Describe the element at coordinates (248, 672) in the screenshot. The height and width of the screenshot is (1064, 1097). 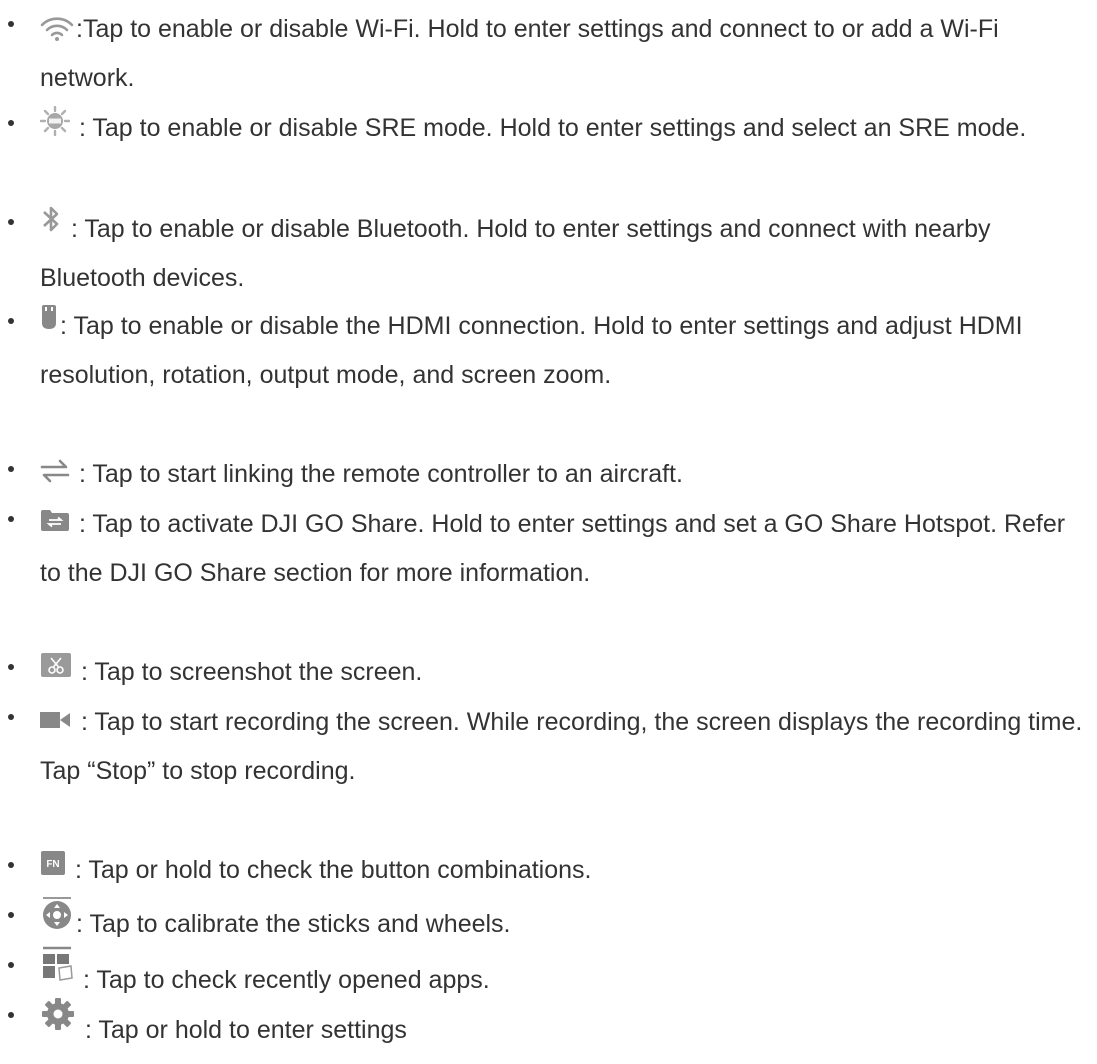
I see `item-text: : Tap to screenshot the screen.` at that location.